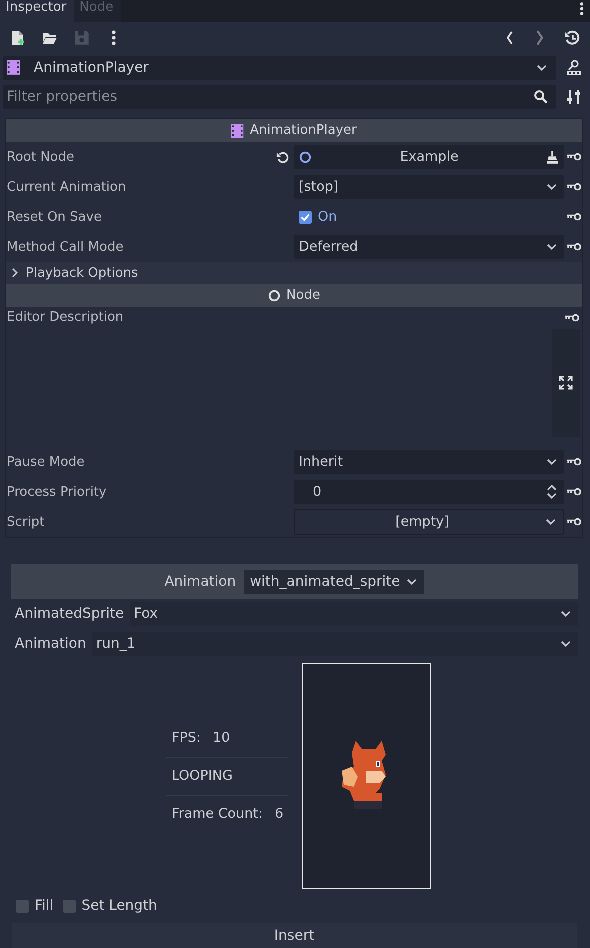  I want to click on menu-icon, so click(582, 9).